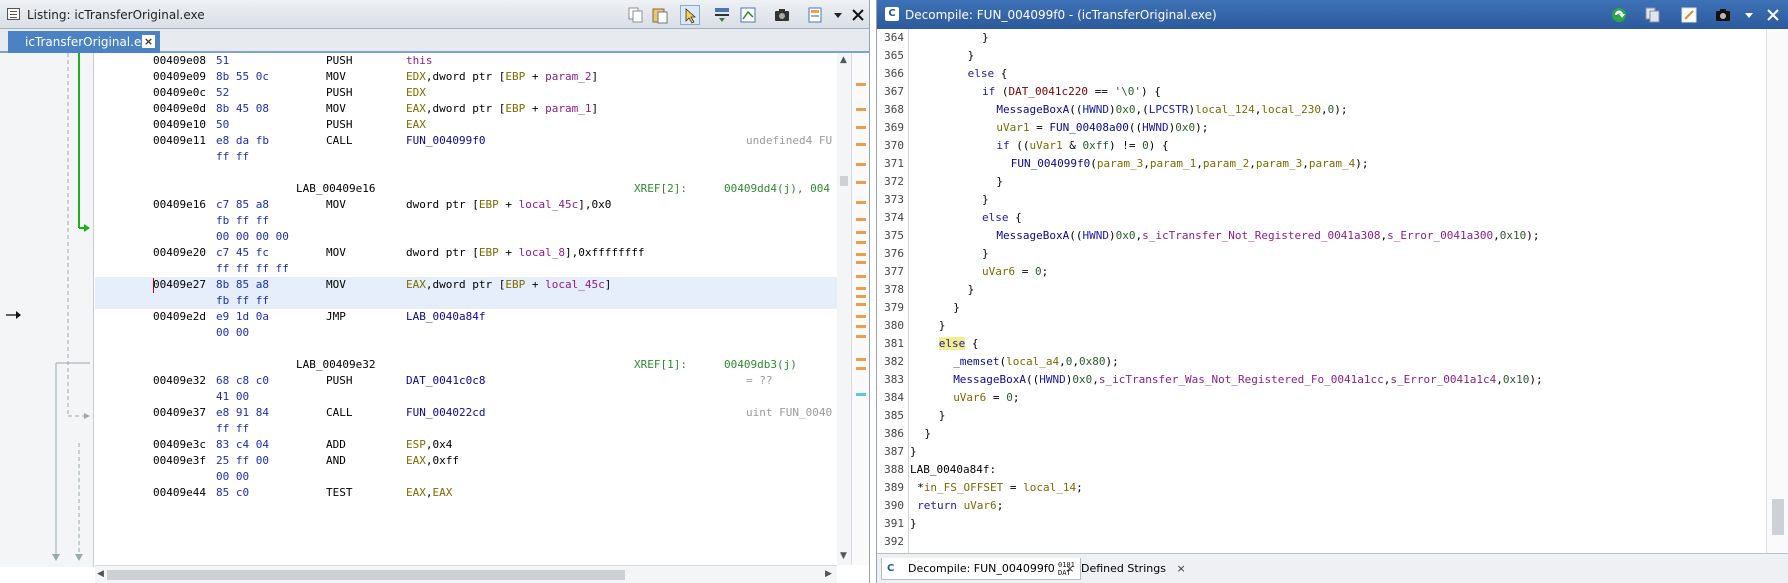 This screenshot has height=583, width=1788. What do you see at coordinates (366, 575) in the screenshot?
I see `horizontal-scroll-thumb` at bounding box center [366, 575].